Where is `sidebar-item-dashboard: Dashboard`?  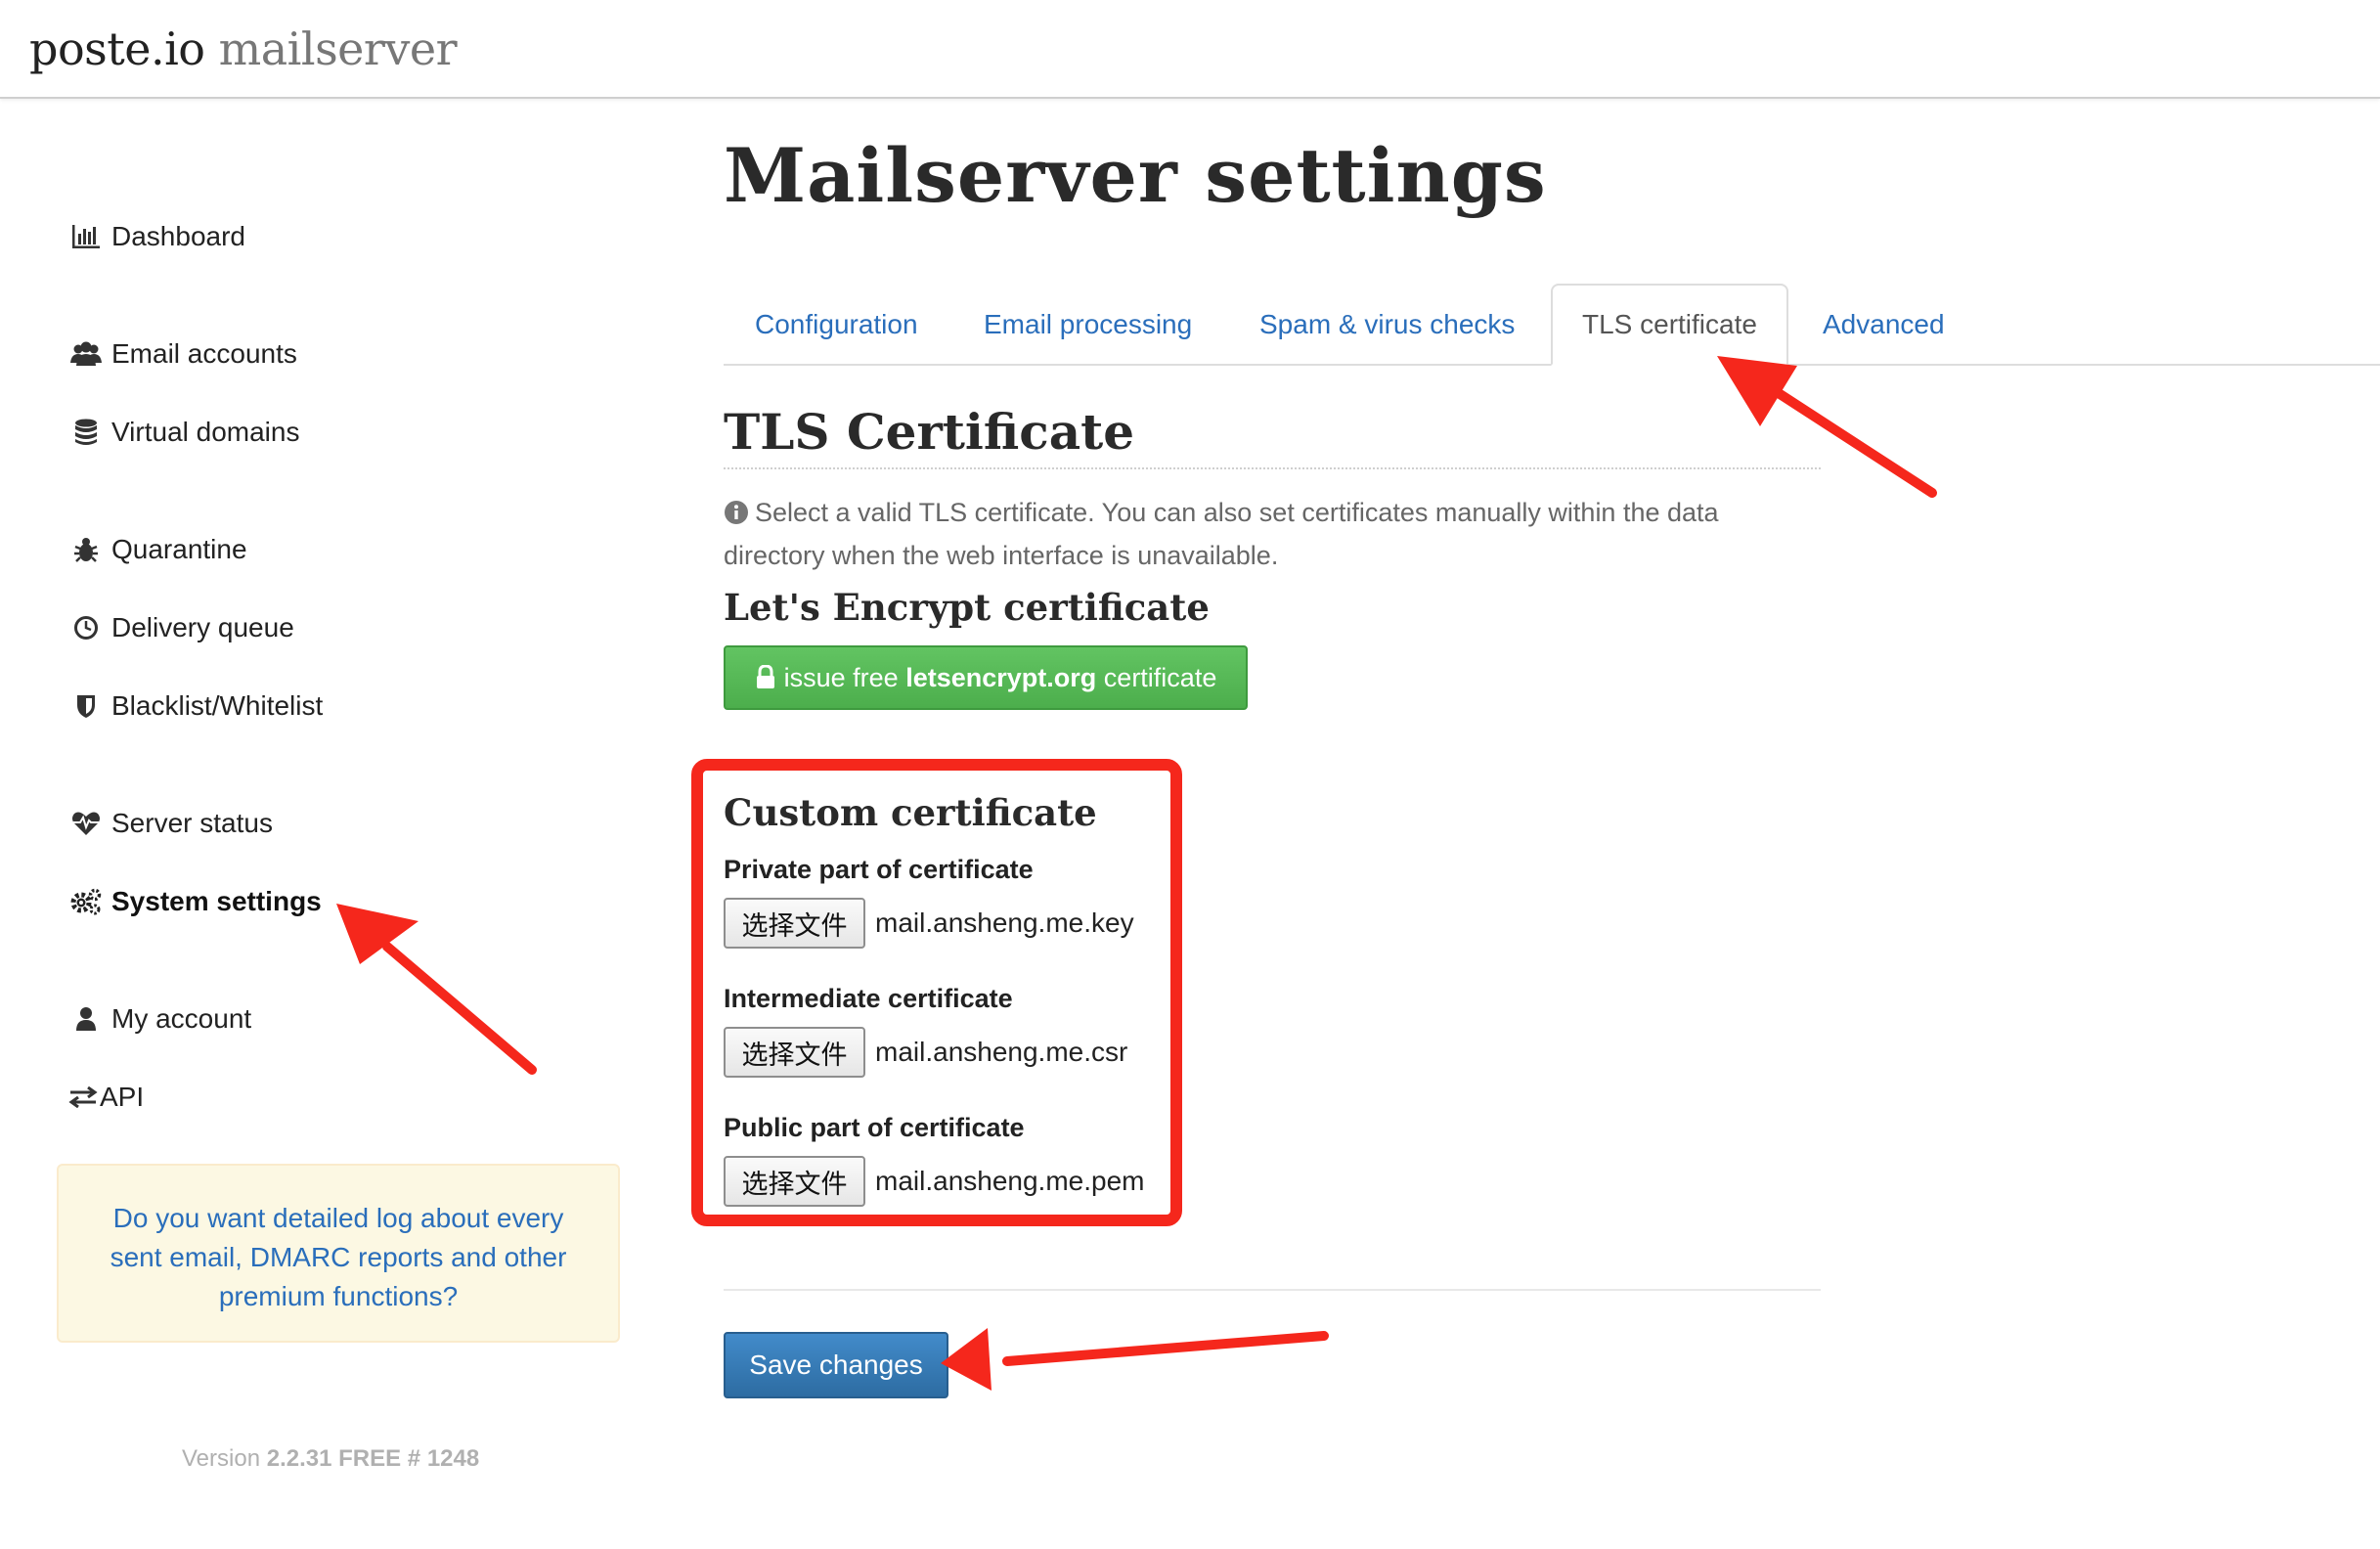 sidebar-item-dashboard: Dashboard is located at coordinates (156, 236).